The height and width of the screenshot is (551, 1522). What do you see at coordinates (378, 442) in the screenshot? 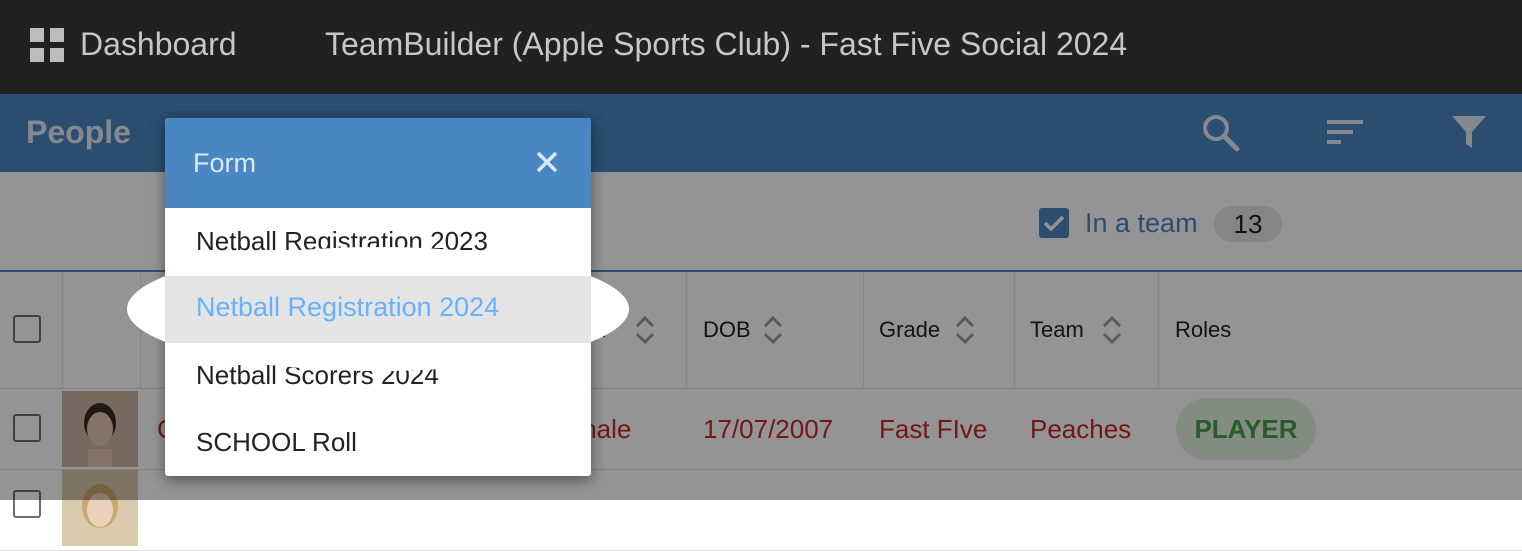
I see `menu-item-form: SCHOOL Roll` at bounding box center [378, 442].